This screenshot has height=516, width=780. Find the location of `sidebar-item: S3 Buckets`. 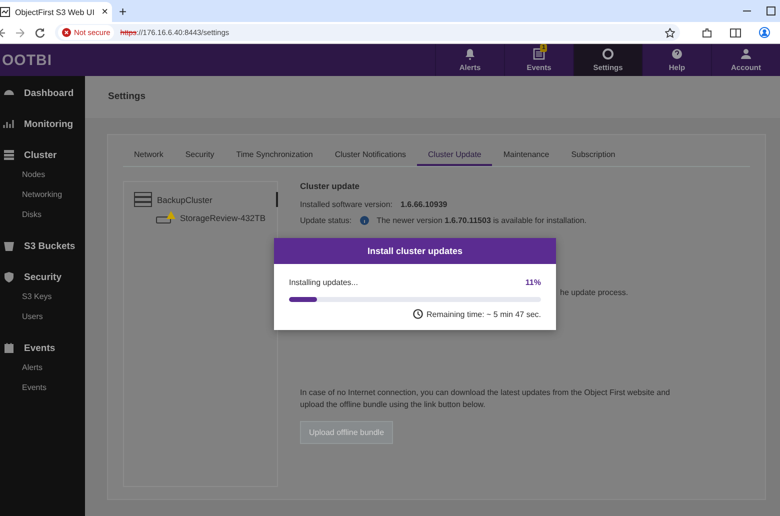

sidebar-item: S3 Buckets is located at coordinates (42, 246).